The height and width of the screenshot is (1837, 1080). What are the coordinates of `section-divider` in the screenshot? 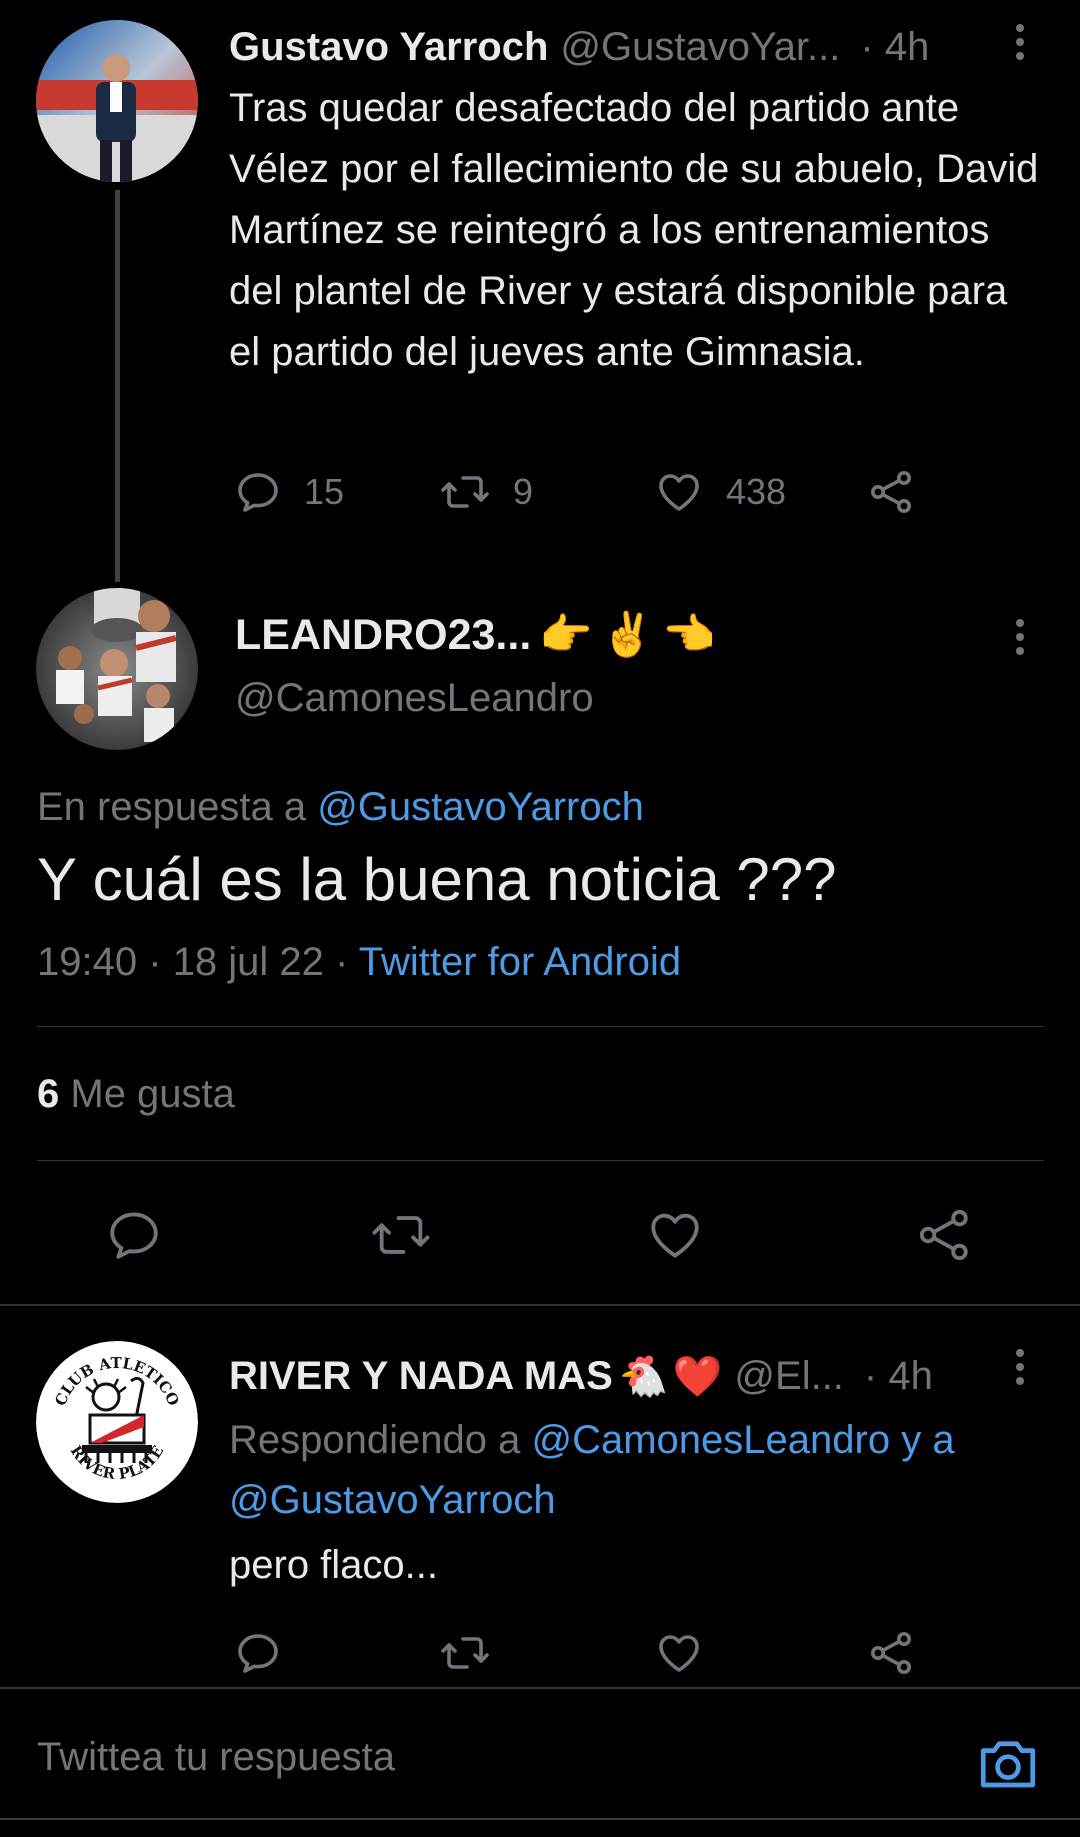 It's located at (540, 1305).